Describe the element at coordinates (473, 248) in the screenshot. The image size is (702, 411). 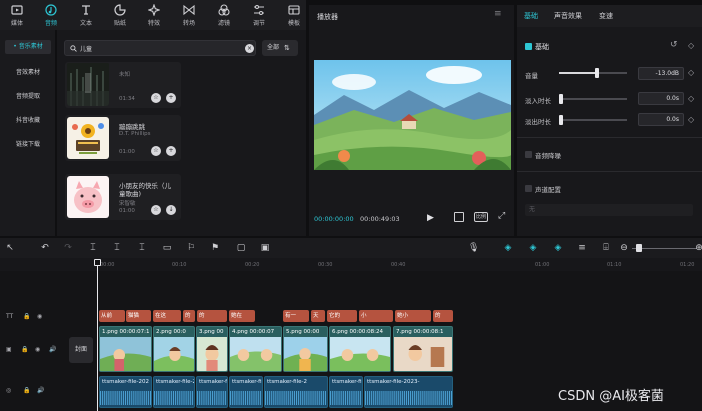
I see `microphone-icon: 🎙` at that location.